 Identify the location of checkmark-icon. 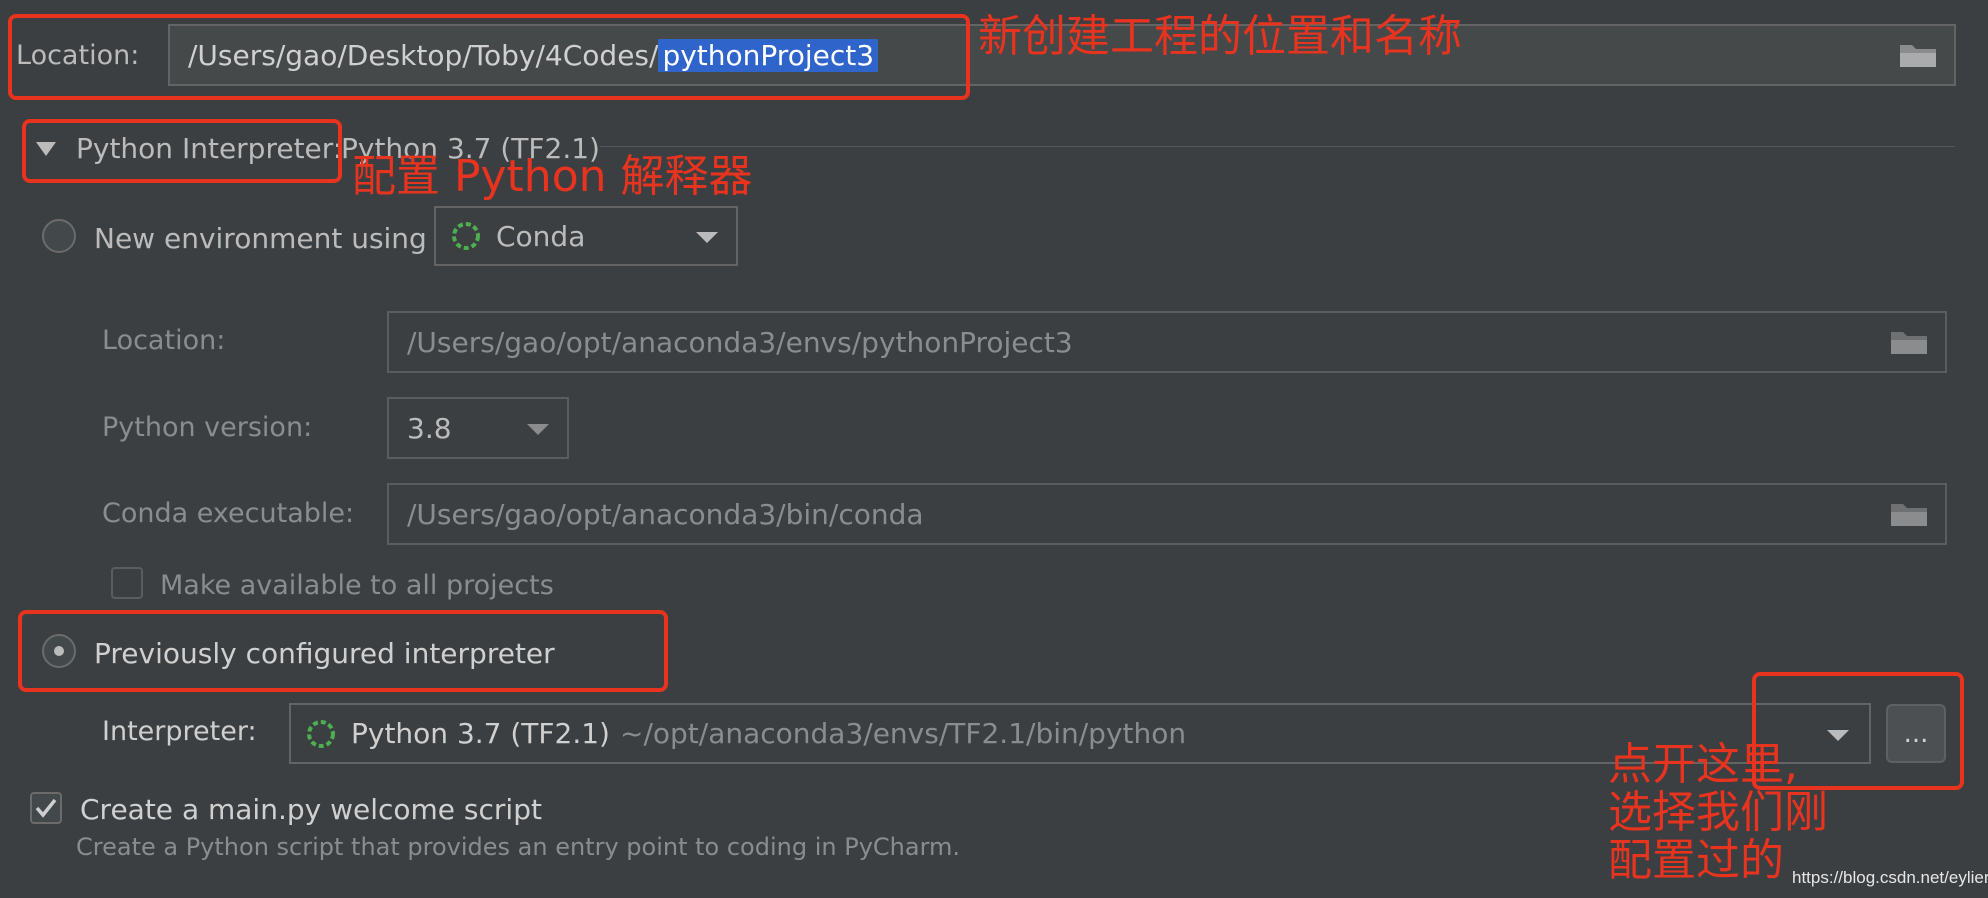
(46, 808).